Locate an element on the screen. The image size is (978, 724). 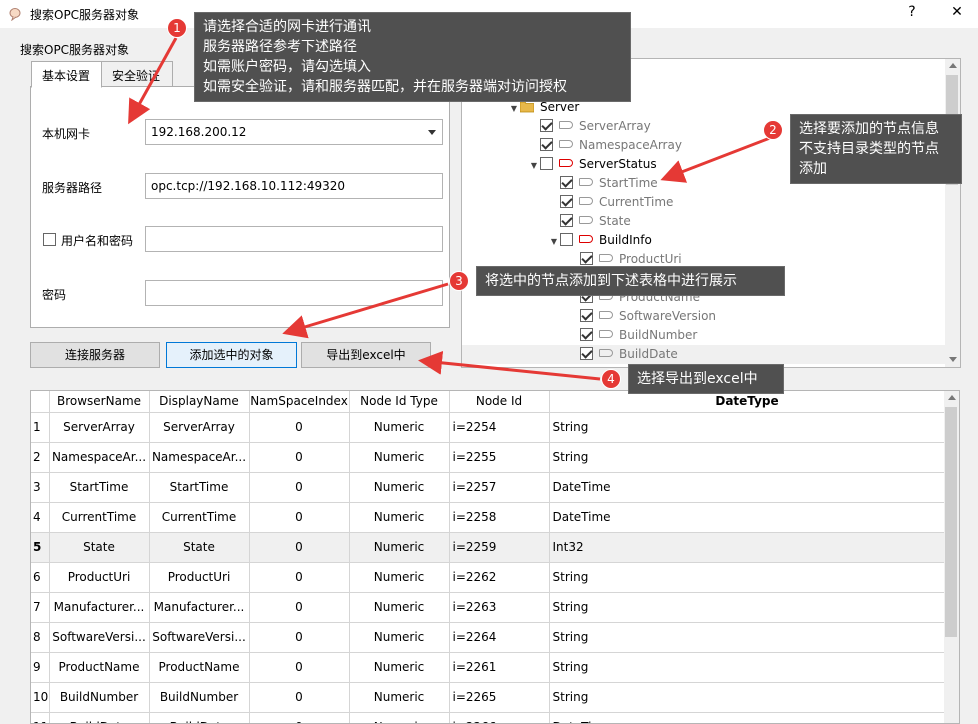
tab-security: 安全验证 is located at coordinates (137, 74).